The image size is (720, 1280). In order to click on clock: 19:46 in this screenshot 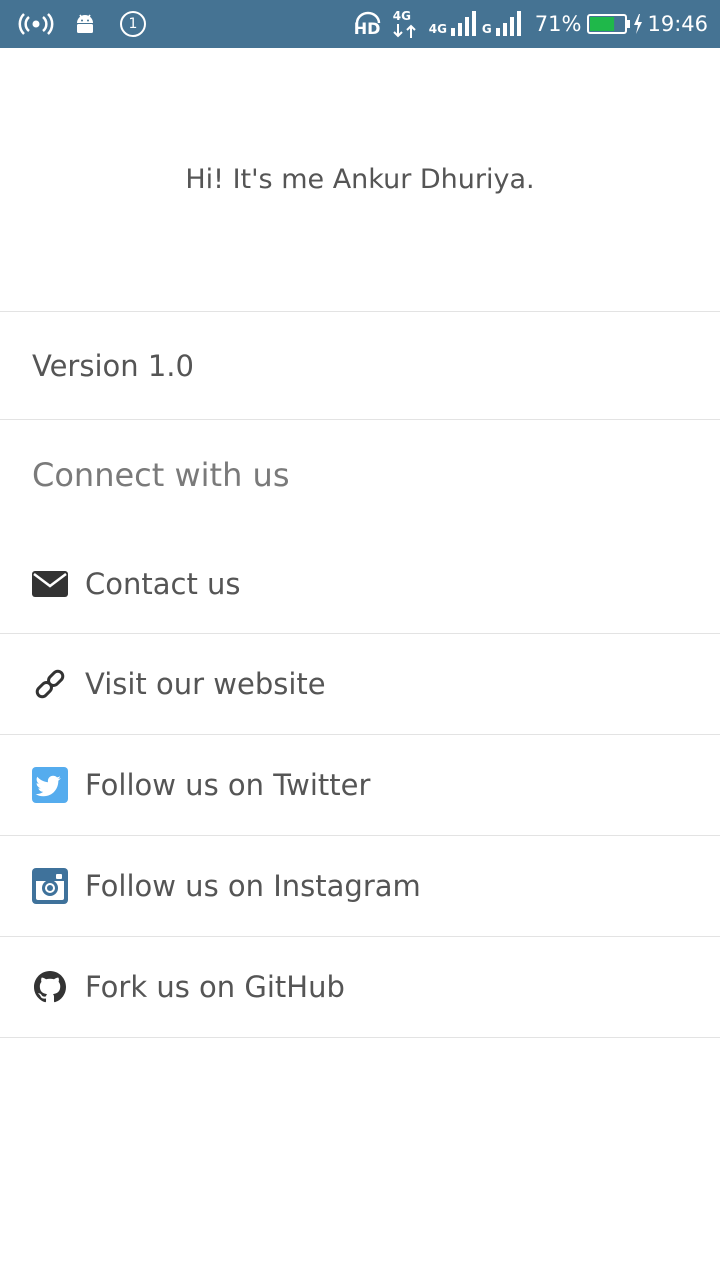, I will do `click(677, 24)`.